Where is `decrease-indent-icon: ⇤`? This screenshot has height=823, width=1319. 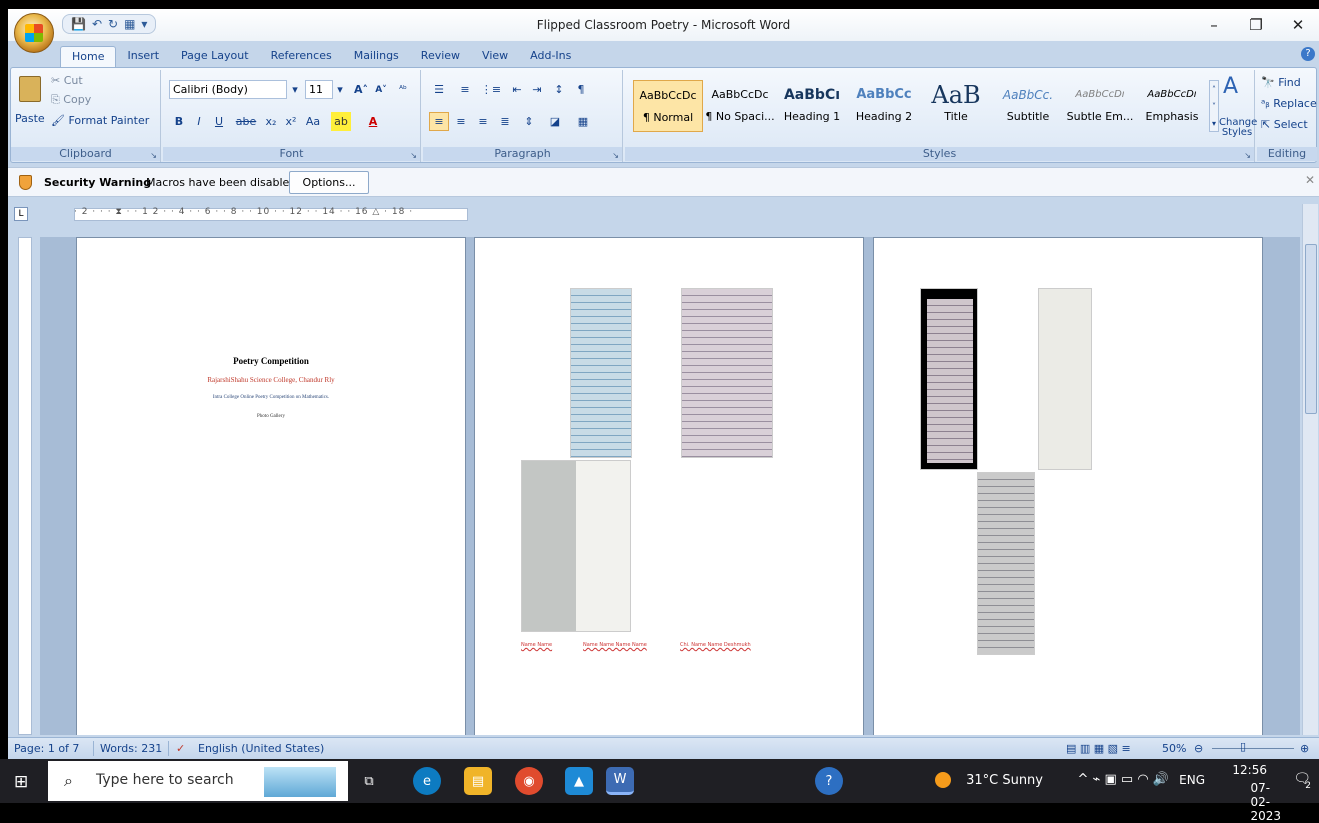 decrease-indent-icon: ⇤ is located at coordinates (517, 89).